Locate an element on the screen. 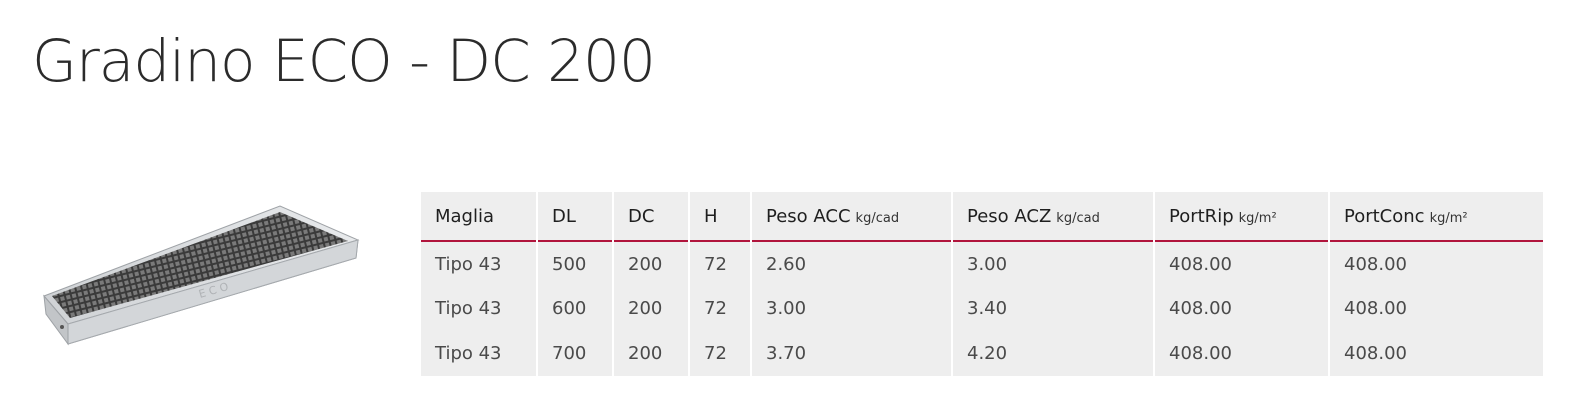 The width and height of the screenshot is (1596, 403). column-header-portrip: PortRip kg/m² is located at coordinates (1242, 216).